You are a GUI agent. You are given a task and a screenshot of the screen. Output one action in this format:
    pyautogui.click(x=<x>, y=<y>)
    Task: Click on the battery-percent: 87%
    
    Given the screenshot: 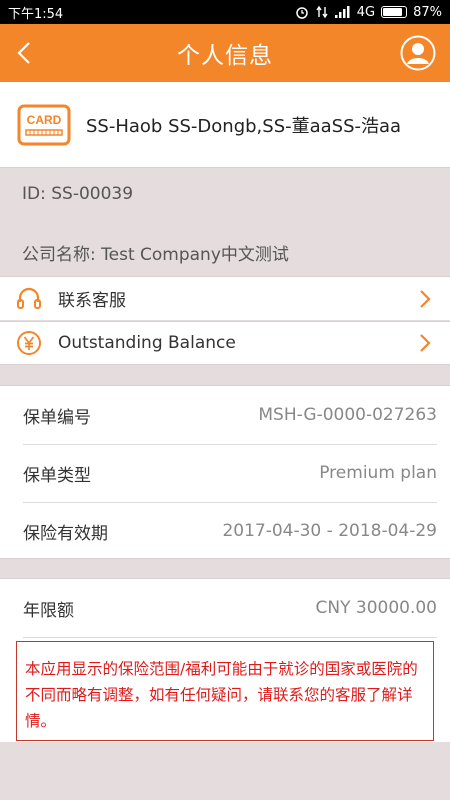 What is the action you would take?
    pyautogui.click(x=427, y=12)
    